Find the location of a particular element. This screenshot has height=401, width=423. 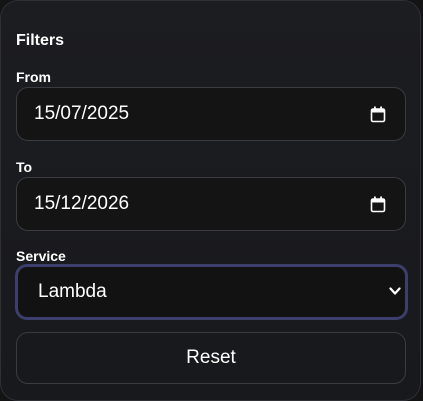

service-select: Lambda is located at coordinates (211, 292).